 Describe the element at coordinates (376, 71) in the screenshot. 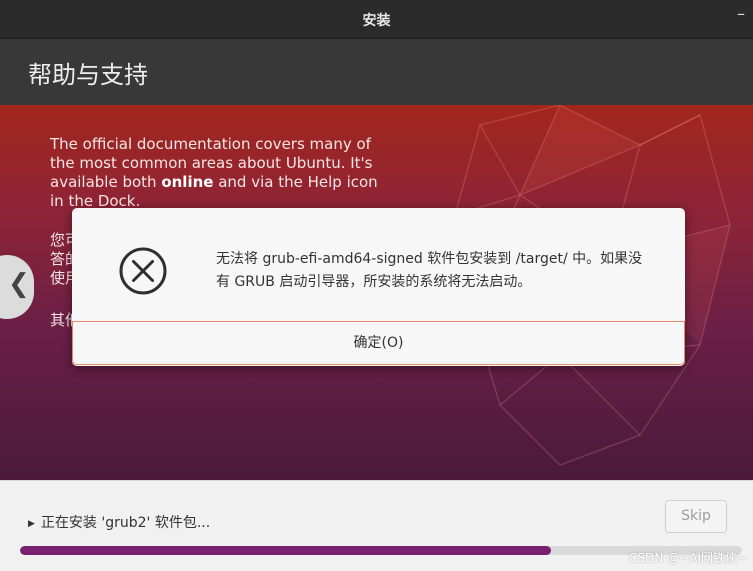

I see `page-header: 帮助与支持` at that location.